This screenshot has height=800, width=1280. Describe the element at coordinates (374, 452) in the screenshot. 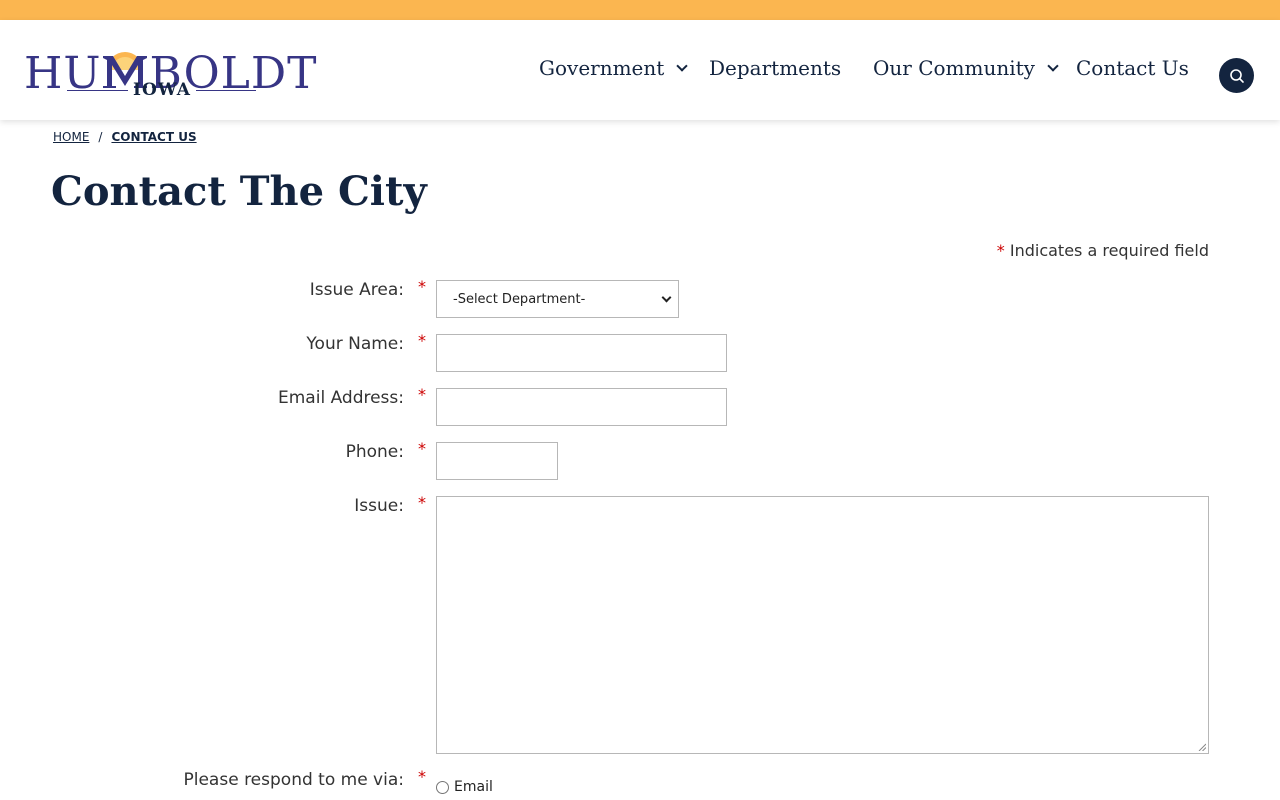

I see `phone-label: Phone:` at that location.